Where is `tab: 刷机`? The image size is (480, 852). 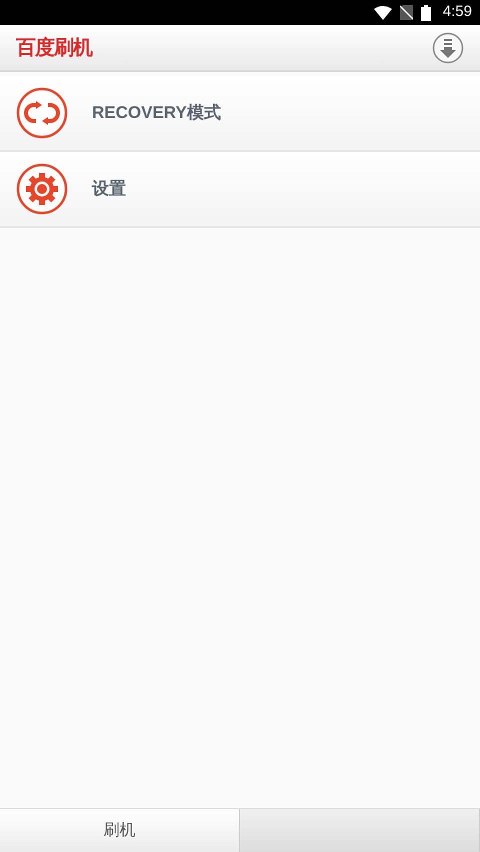 tab: 刷机 is located at coordinates (120, 830).